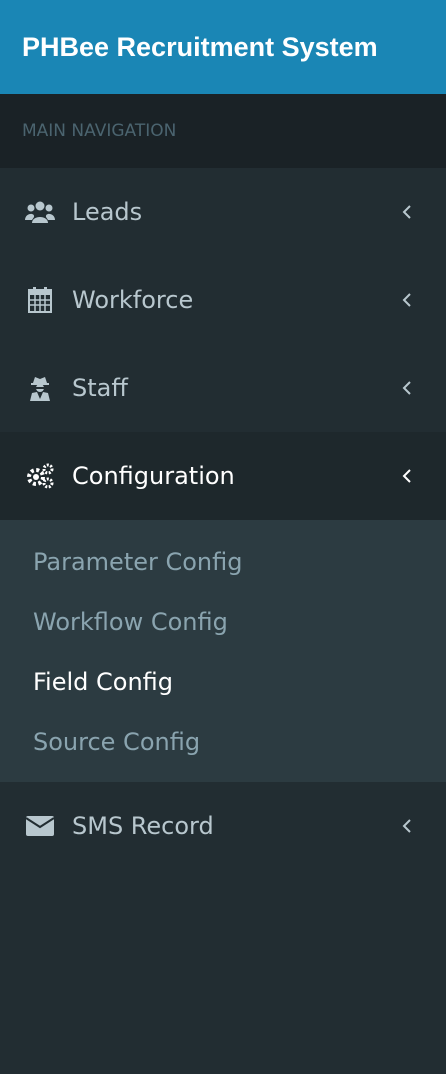 This screenshot has width=446, height=1074. I want to click on sidebar-item-staff: Staff, so click(223, 388).